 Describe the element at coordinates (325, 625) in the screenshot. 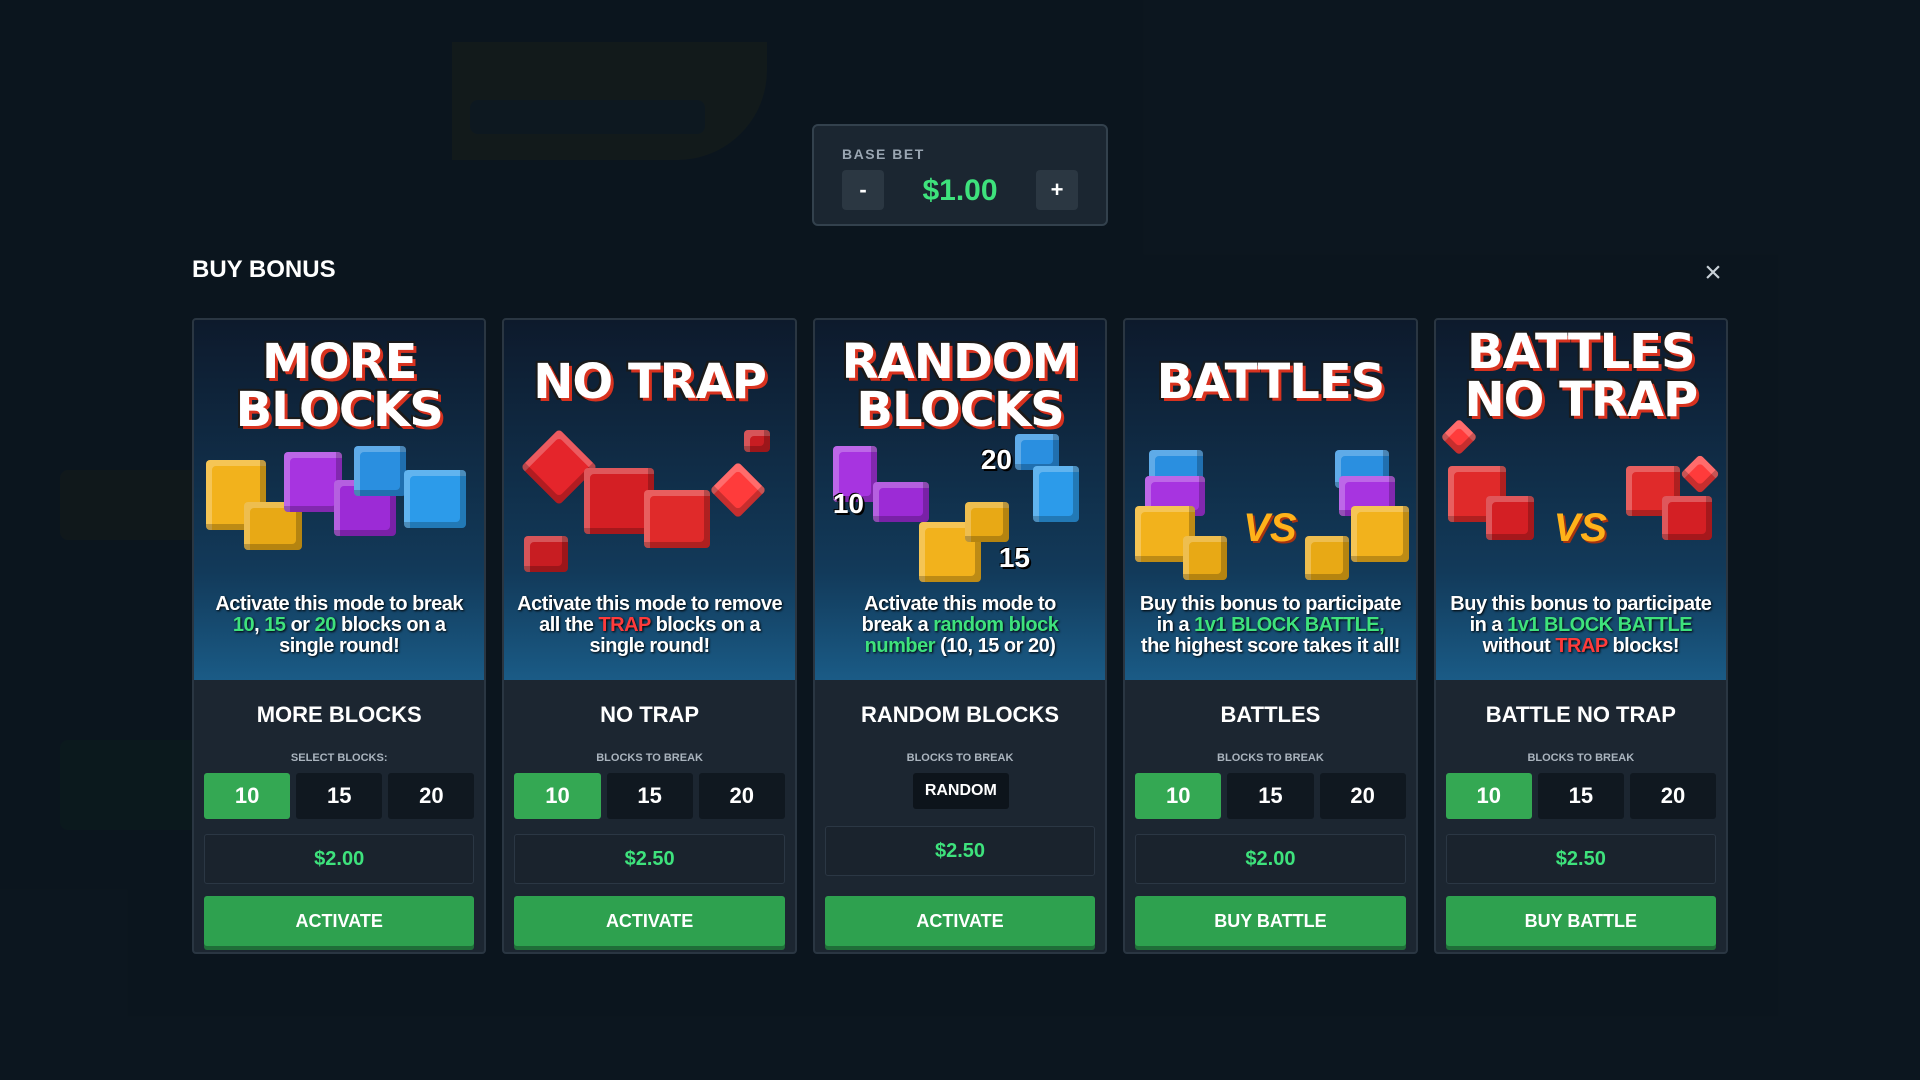

I see `desc-highlight: 20` at that location.